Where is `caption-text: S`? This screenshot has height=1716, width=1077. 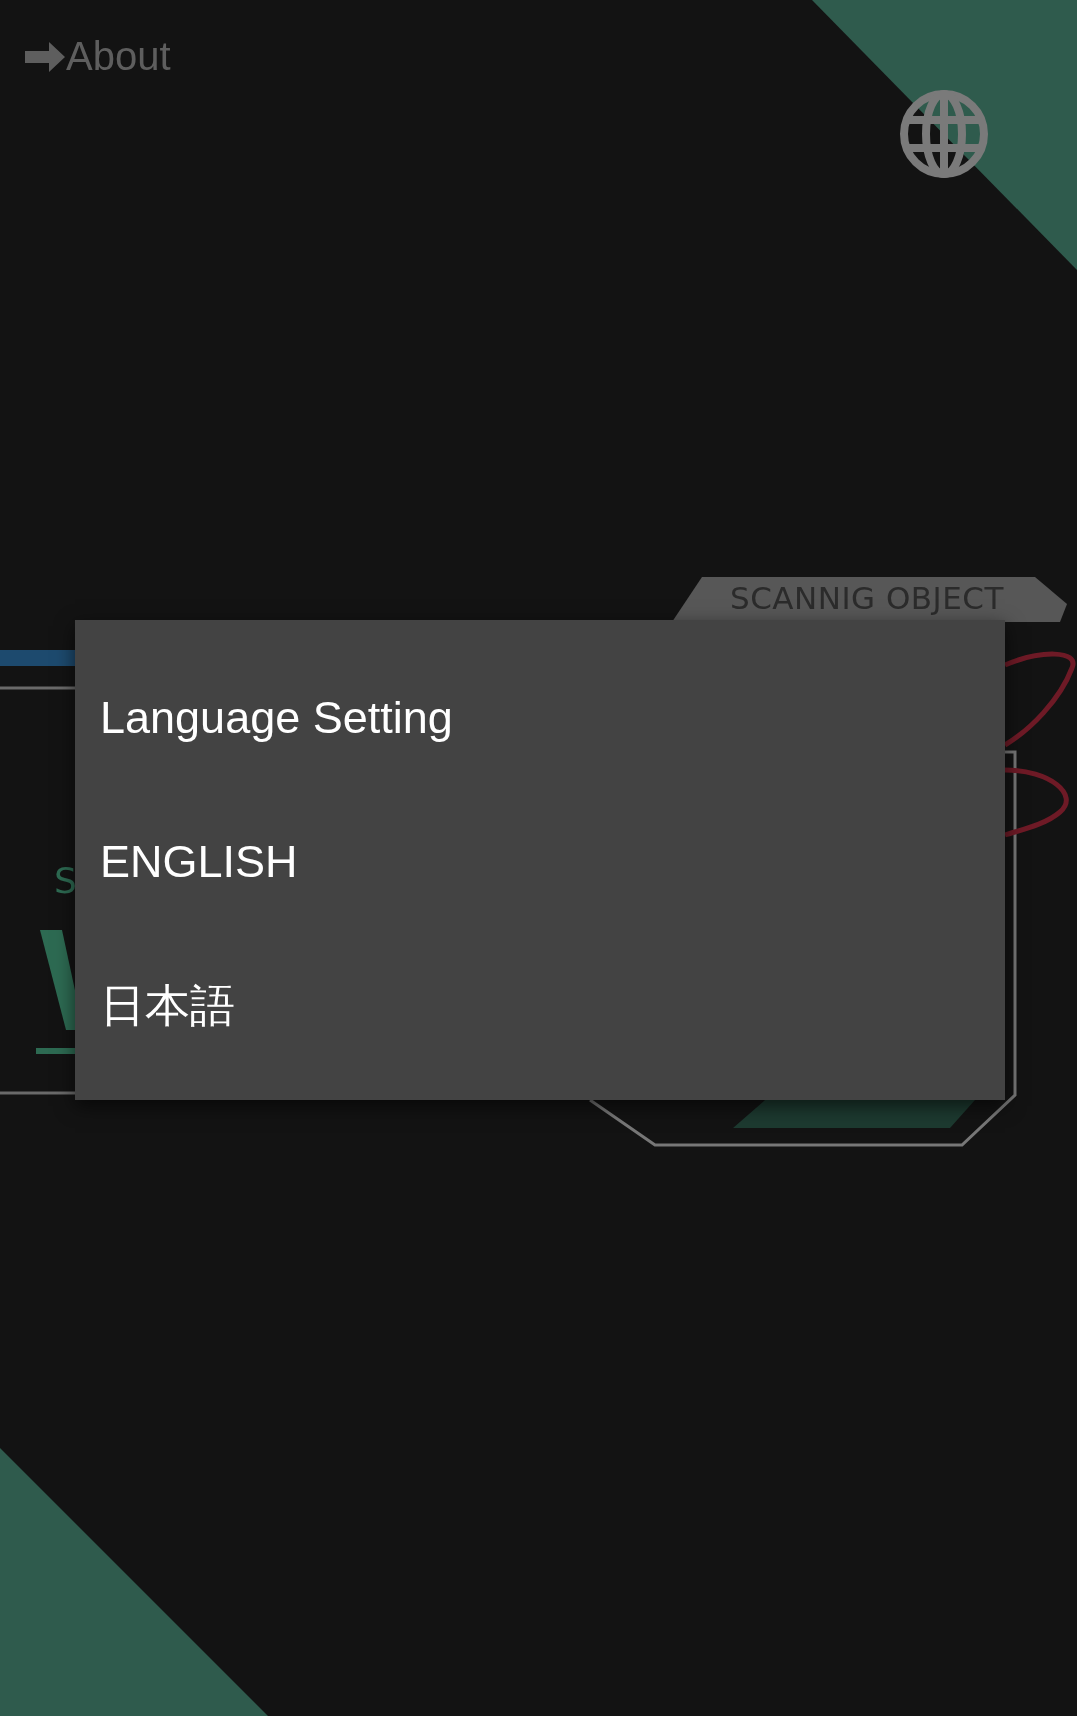
caption-text: S is located at coordinates (65, 880).